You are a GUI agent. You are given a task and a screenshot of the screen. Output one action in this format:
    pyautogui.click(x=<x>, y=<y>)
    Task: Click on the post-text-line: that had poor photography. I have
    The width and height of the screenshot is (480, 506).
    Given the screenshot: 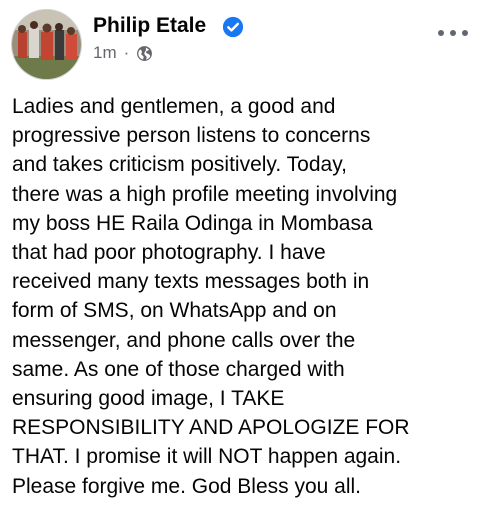 What is the action you would take?
    pyautogui.click(x=169, y=253)
    